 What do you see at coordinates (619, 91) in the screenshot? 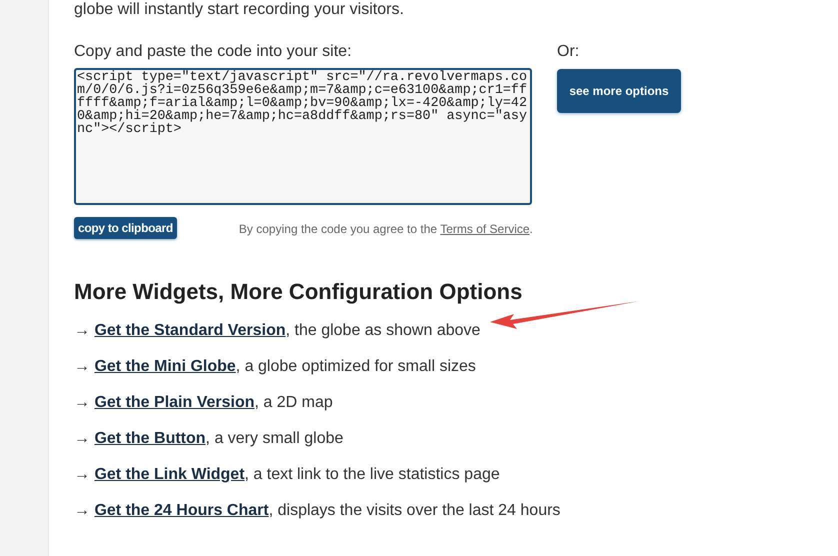
I see `more-options-button: see more options` at bounding box center [619, 91].